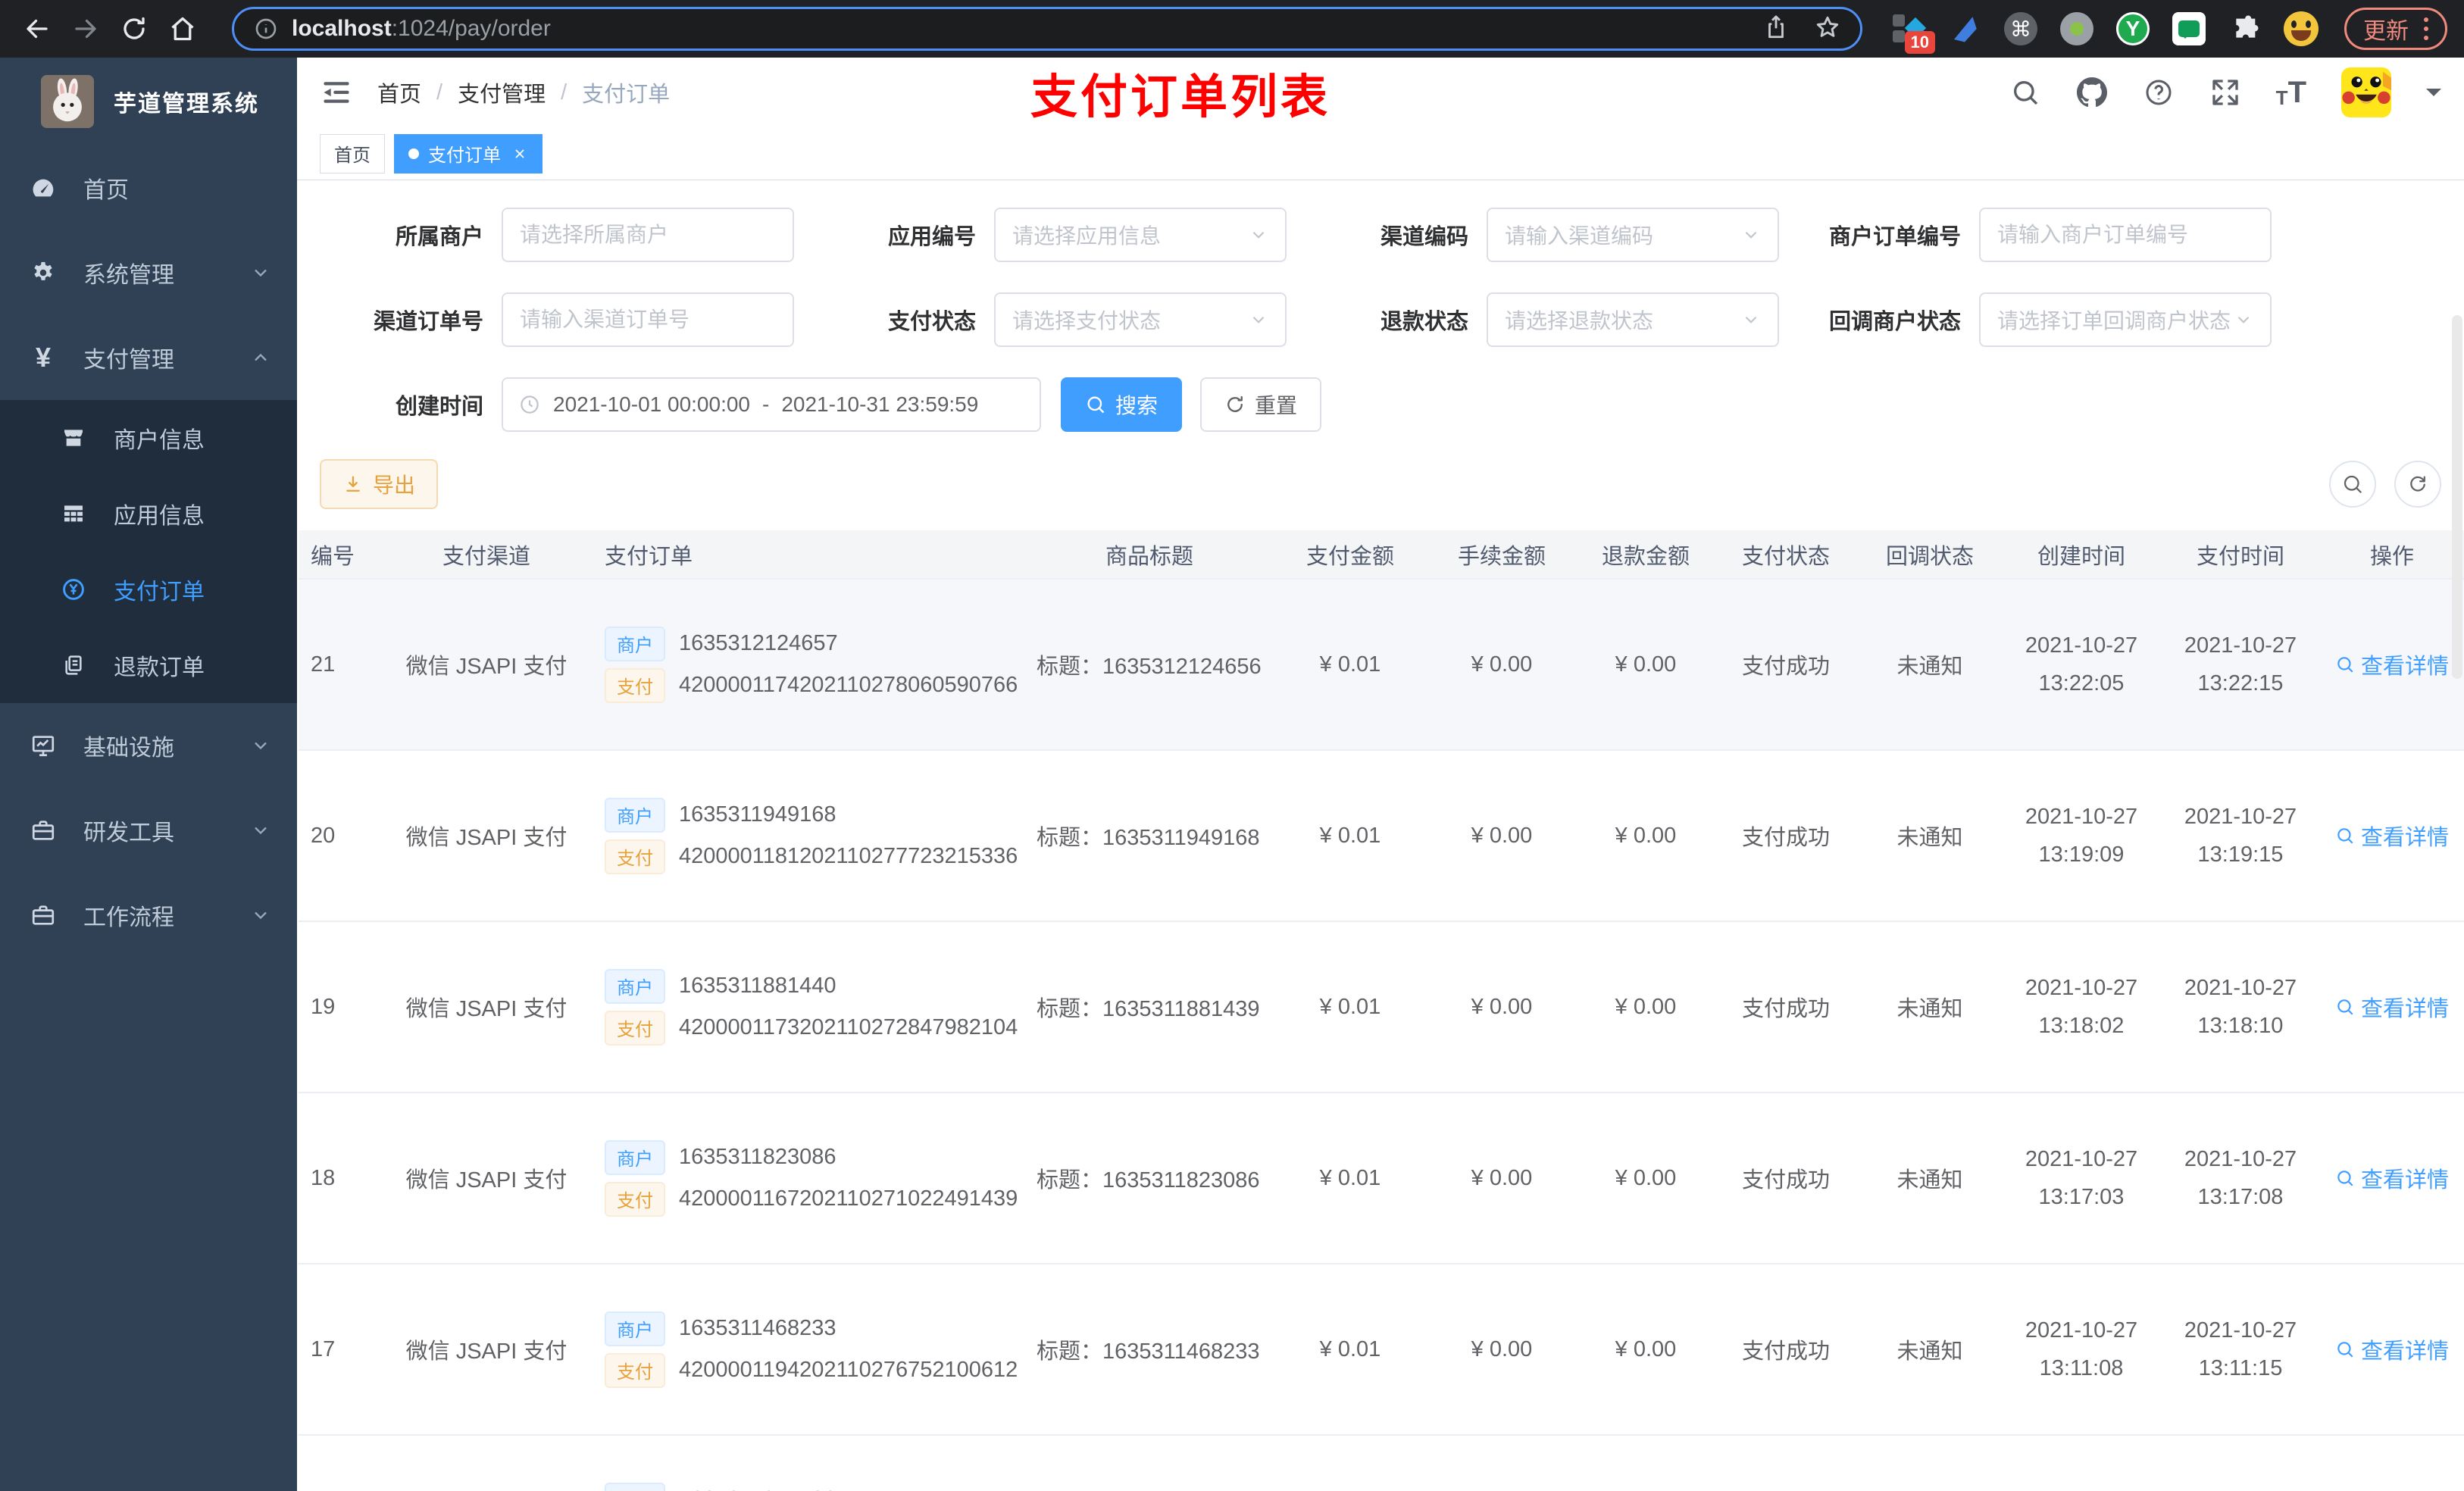 This screenshot has width=2464, height=1491. What do you see at coordinates (648, 235) in the screenshot?
I see `merchant-input` at bounding box center [648, 235].